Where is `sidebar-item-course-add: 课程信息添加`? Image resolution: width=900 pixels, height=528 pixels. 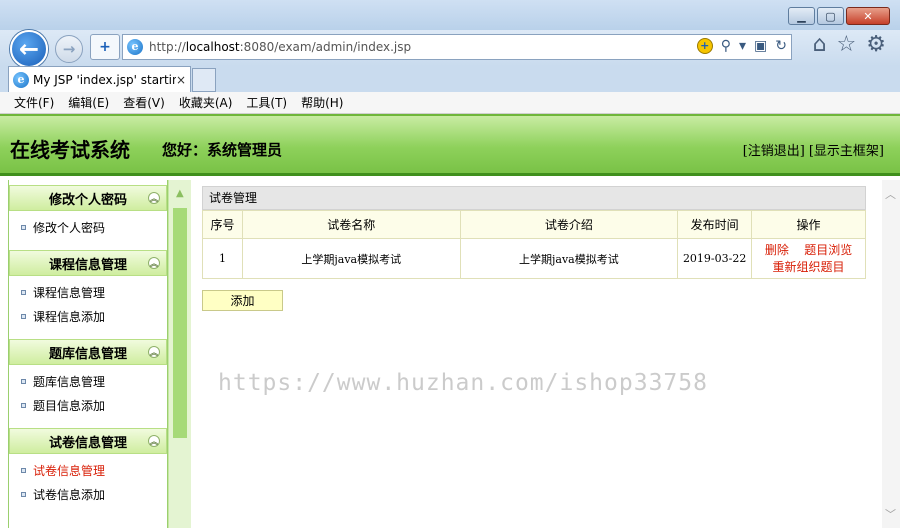
sidebar-item-course-add: 课程信息添加 is located at coordinates (88, 316).